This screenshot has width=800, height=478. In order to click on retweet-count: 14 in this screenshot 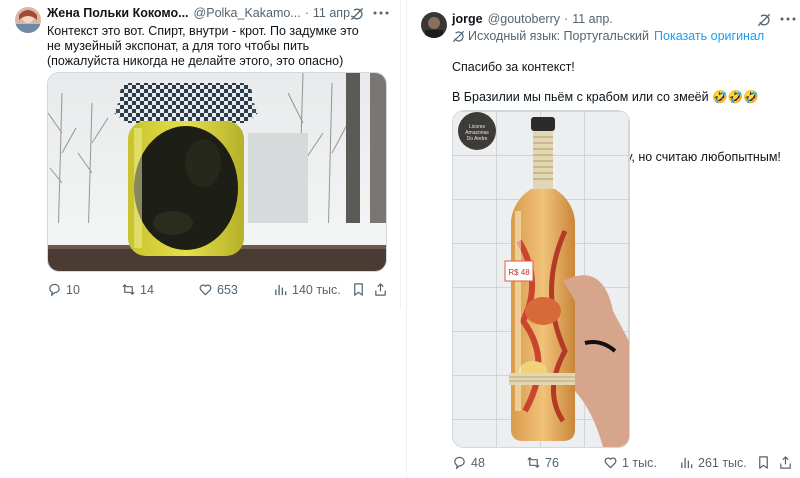, I will do `click(147, 289)`.